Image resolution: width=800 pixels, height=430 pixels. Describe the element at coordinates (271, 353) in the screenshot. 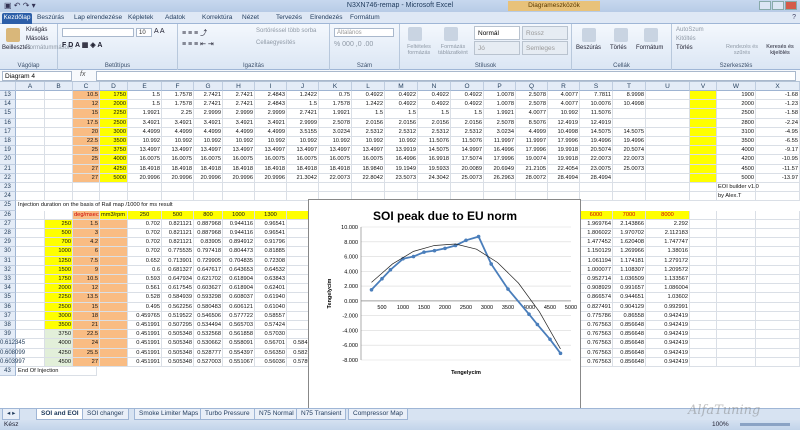

I see `cell: 0.56350` at that location.